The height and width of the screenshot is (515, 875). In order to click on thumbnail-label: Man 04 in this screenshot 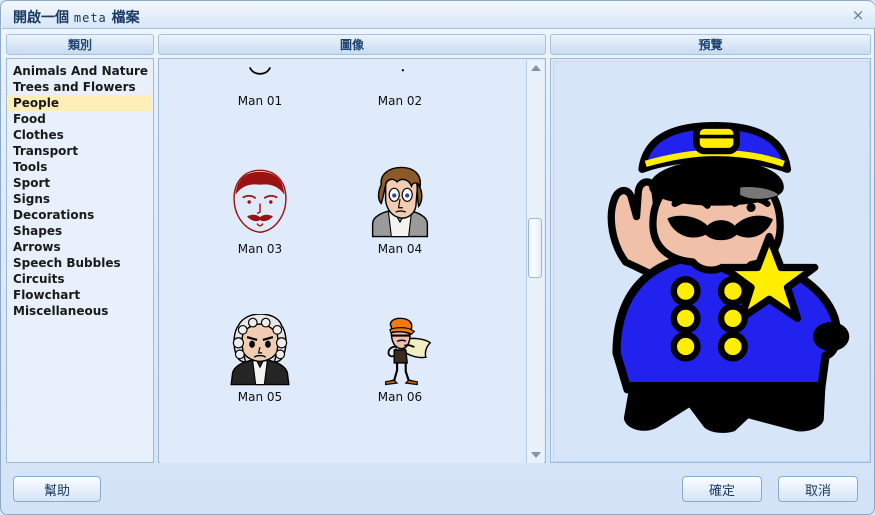, I will do `click(400, 249)`.